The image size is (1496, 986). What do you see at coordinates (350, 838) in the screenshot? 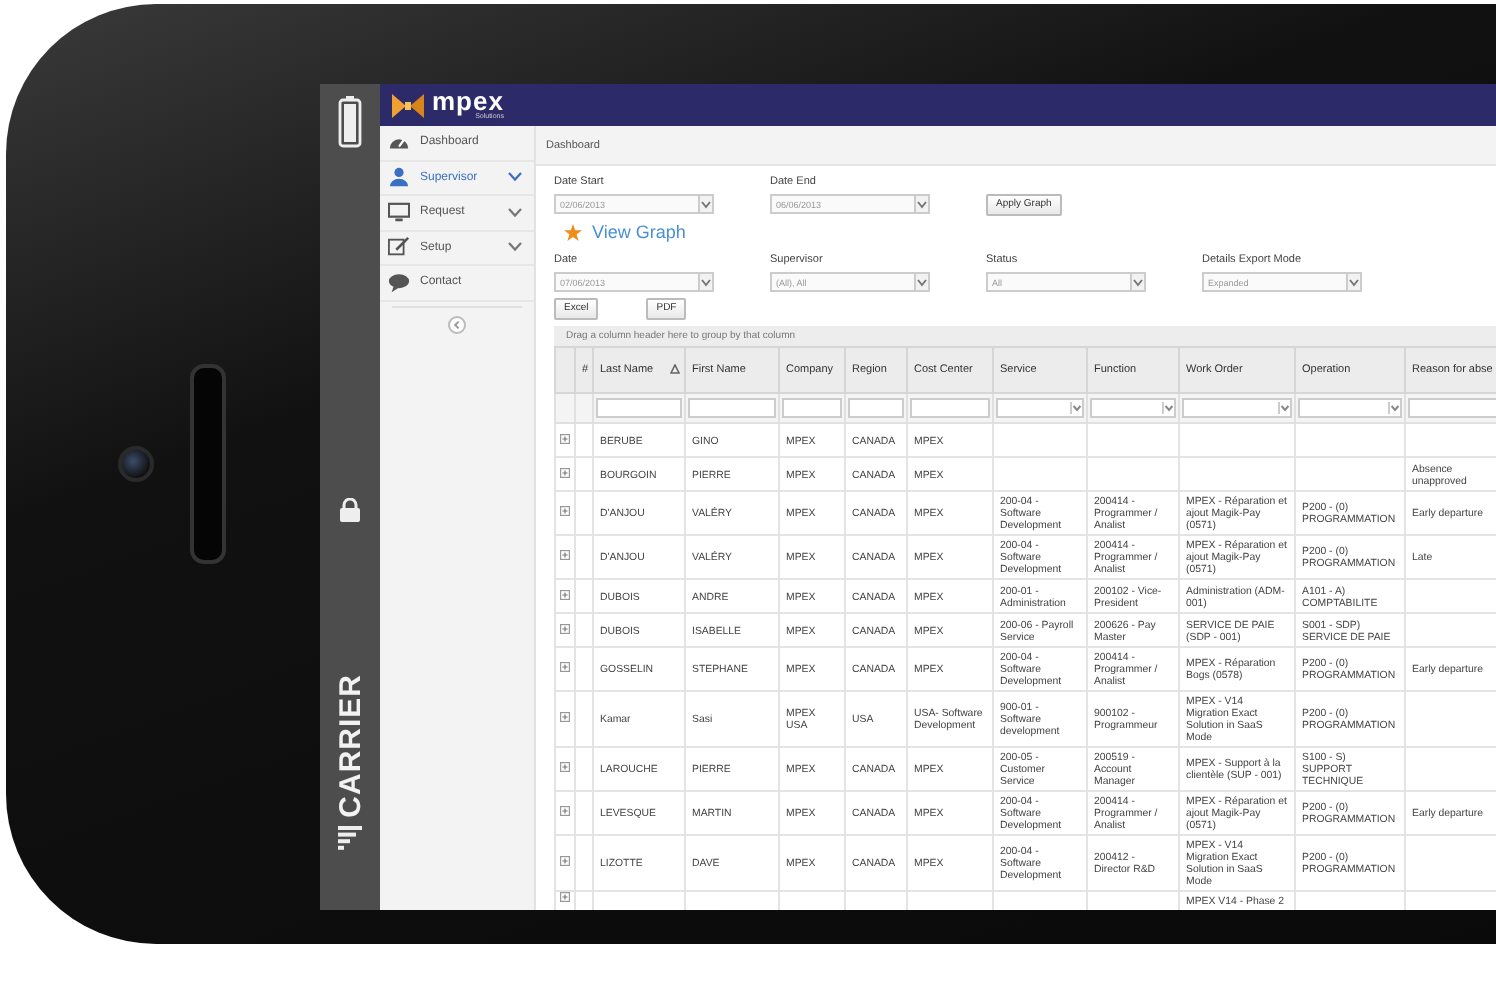
I see `signal-icon` at bounding box center [350, 838].